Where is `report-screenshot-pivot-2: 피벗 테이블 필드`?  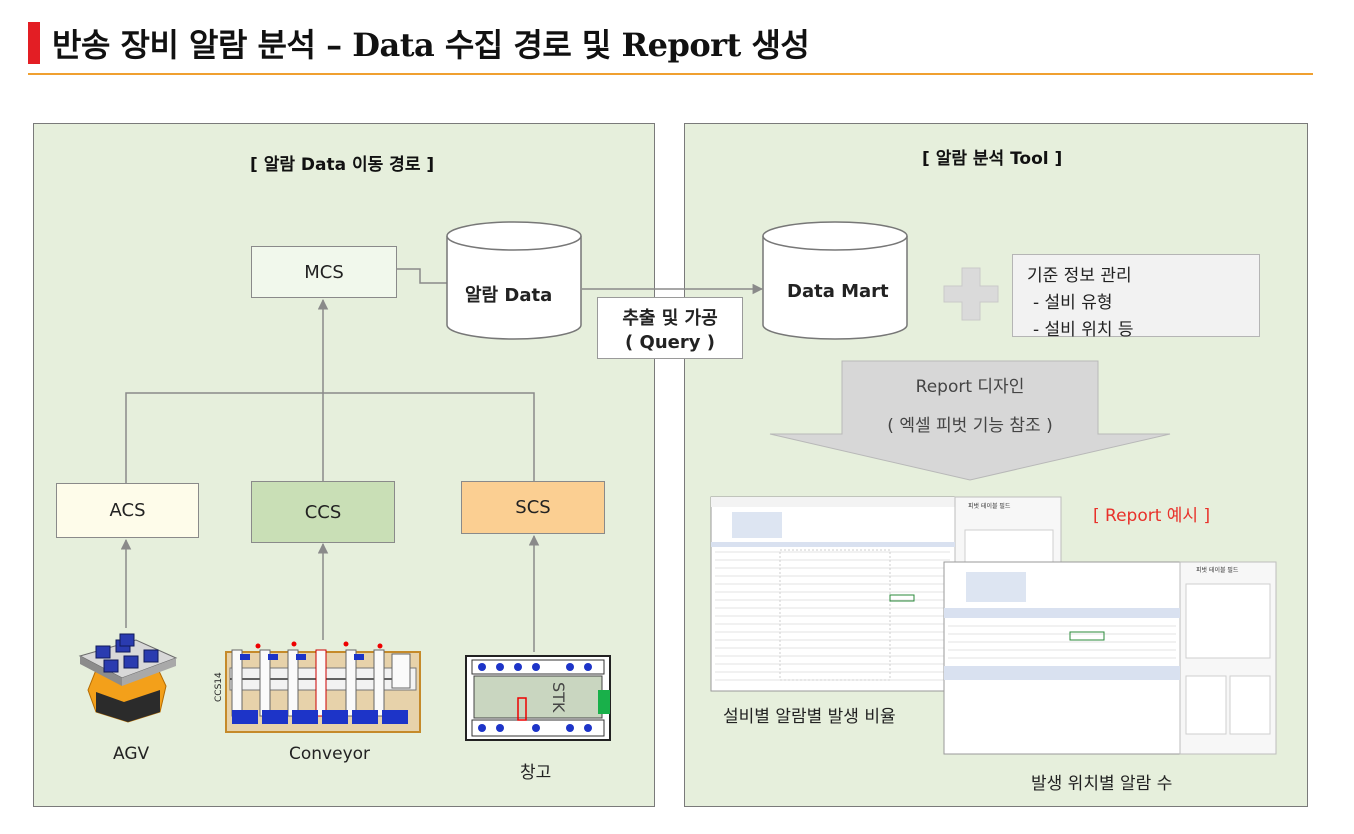
report-screenshot-pivot-2: 피벗 테이블 필드 is located at coordinates (1110, 658).